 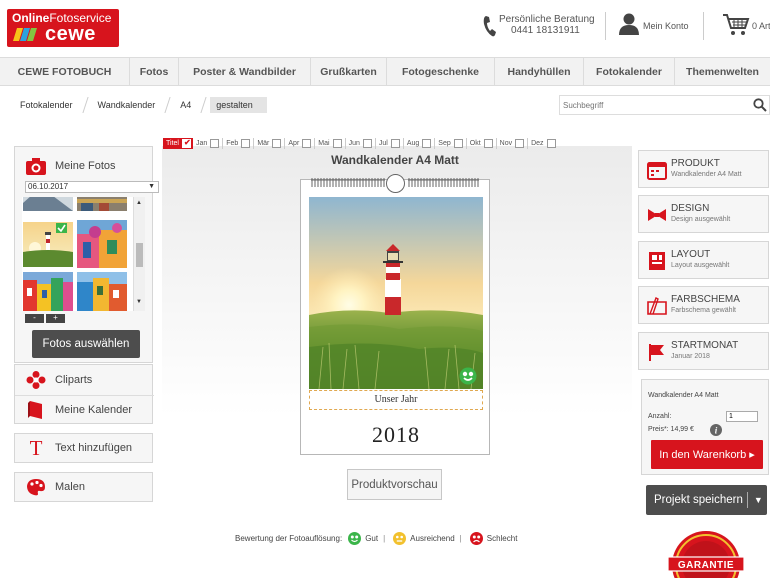 I want to click on thumbnail-scrollbar: ▲ ▼, so click(x=139, y=254).